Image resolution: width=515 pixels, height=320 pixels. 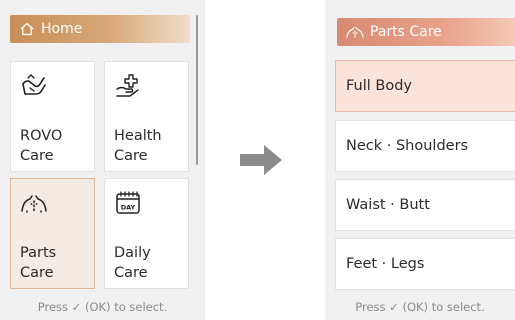 I want to click on list-item-neck-shoulders: Neck · Shoulders, so click(x=425, y=146).